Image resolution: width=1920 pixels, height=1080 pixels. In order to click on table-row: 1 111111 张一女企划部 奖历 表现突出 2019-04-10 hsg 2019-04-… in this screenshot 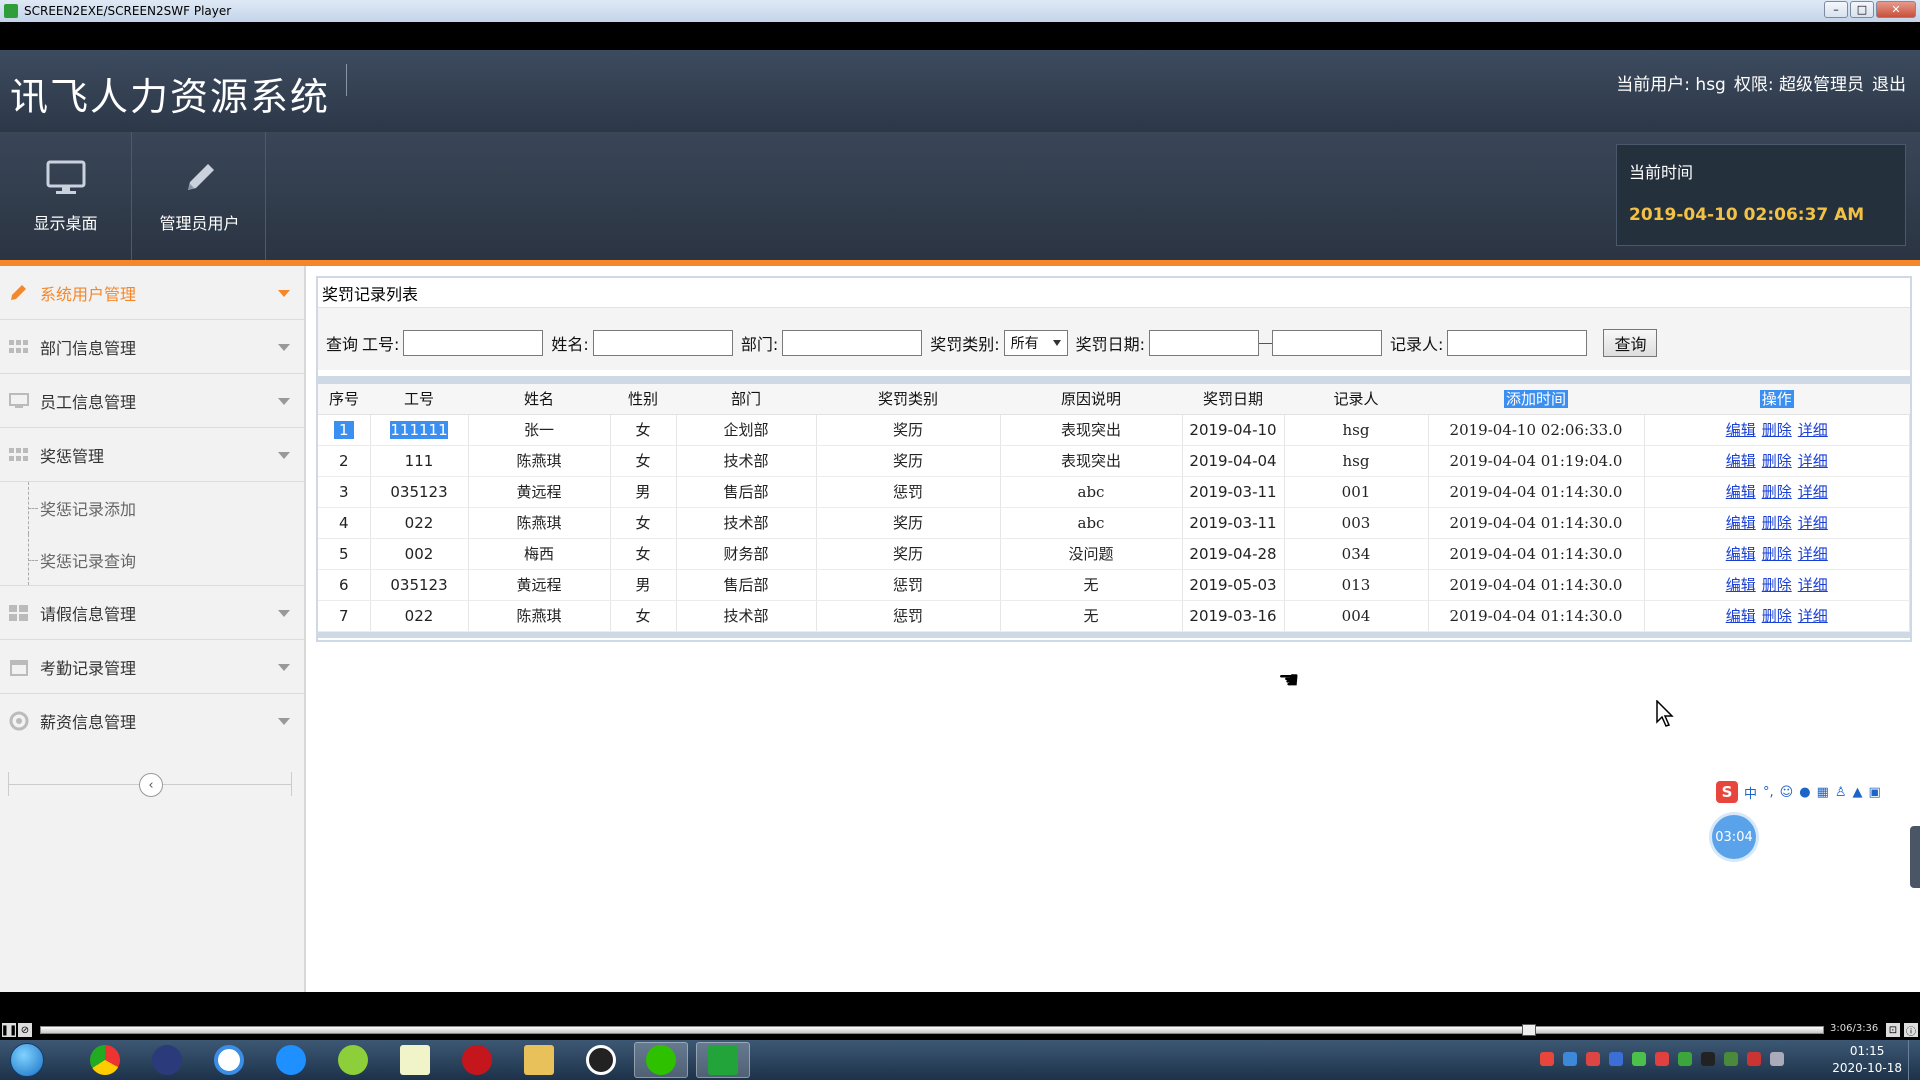, I will do `click(1114, 430)`.